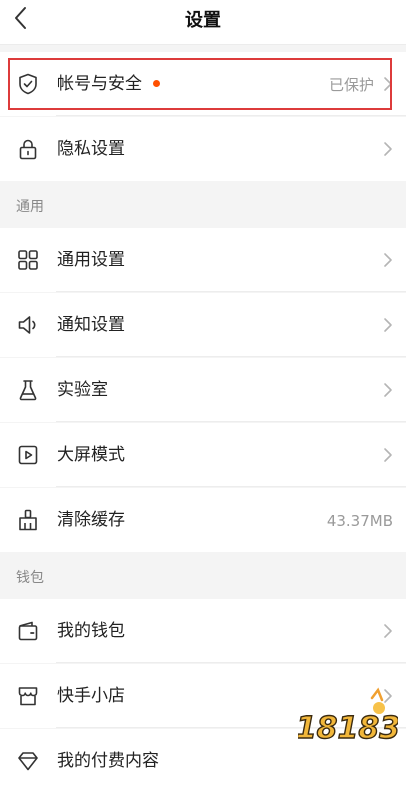 This screenshot has width=406, height=793. I want to click on settings-item-label: 大屏模式, so click(91, 455).